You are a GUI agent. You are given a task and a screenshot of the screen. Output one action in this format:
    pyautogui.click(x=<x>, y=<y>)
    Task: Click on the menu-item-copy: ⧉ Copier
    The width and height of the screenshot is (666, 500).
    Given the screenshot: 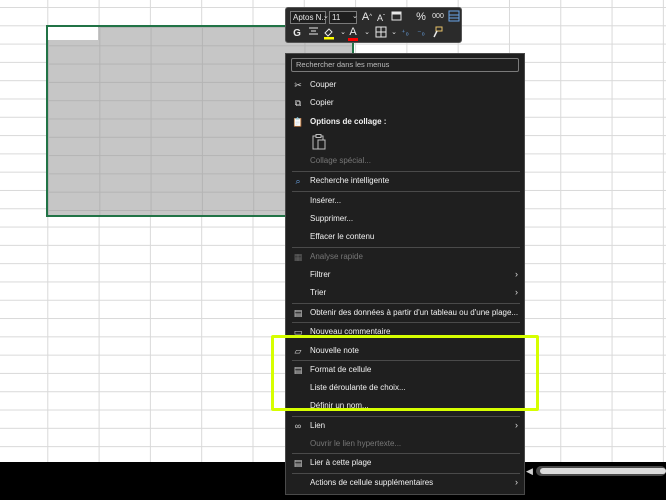 What is the action you would take?
    pyautogui.click(x=405, y=103)
    